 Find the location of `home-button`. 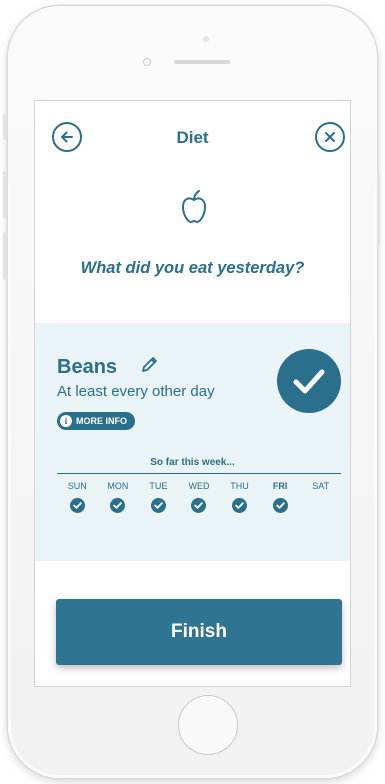

home-button is located at coordinates (208, 725).